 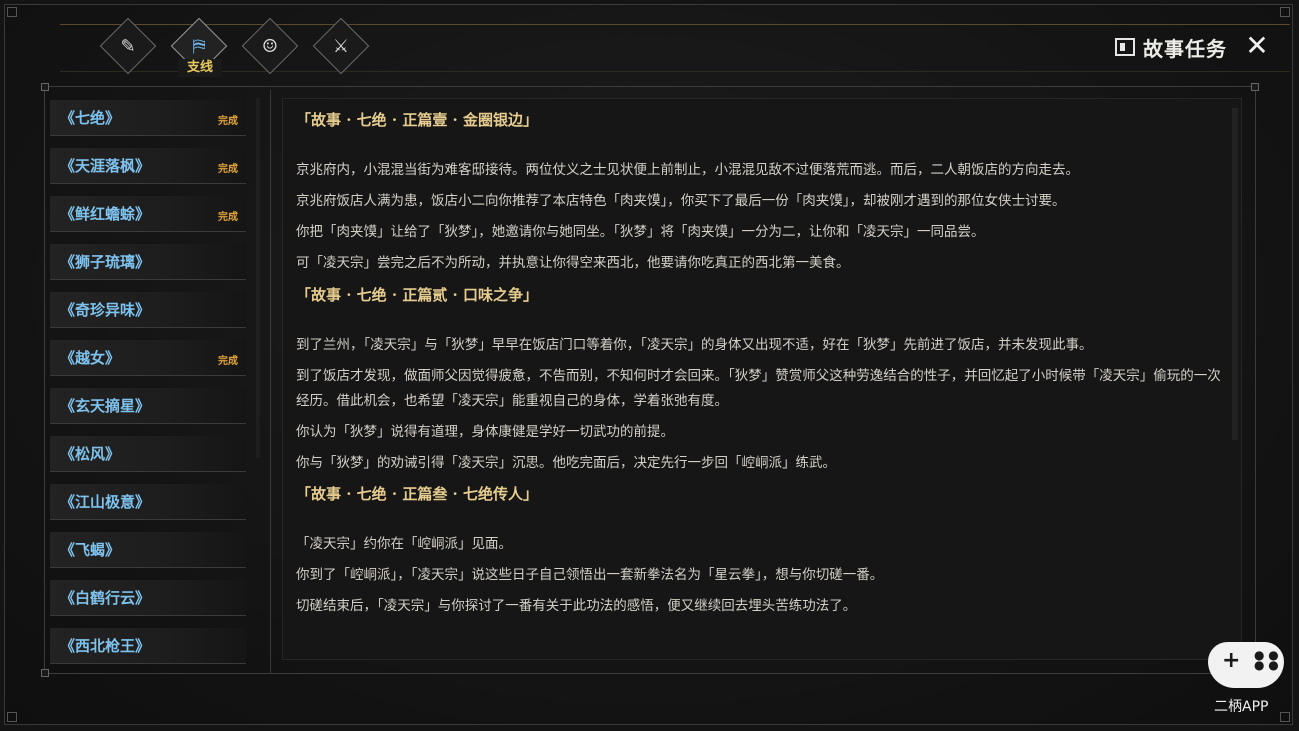 I want to click on scroll-quill-icon: ✎, so click(x=128, y=46).